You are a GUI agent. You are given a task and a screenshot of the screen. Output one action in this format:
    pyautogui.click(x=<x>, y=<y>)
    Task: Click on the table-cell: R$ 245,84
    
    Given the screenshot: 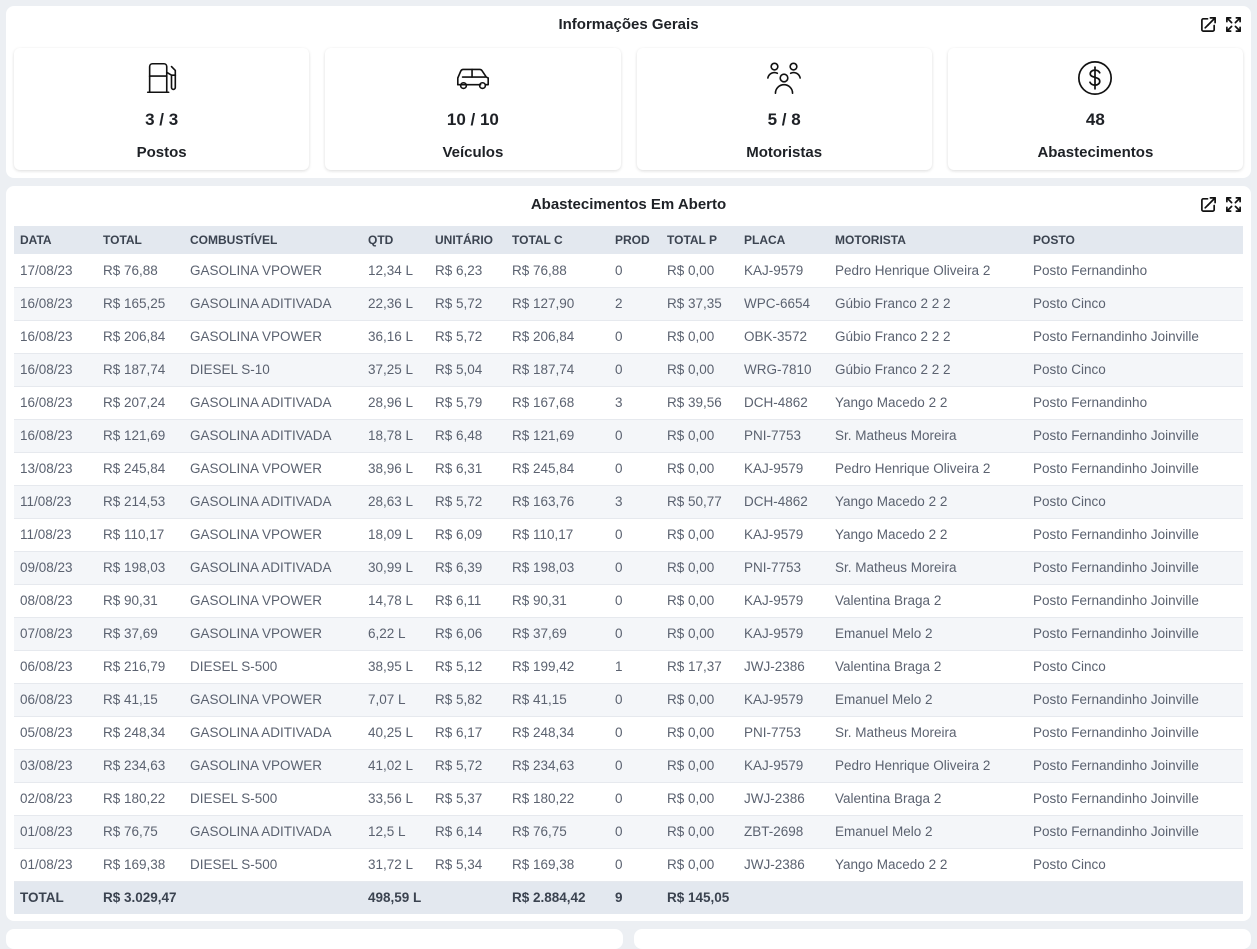 What is the action you would take?
    pyautogui.click(x=557, y=469)
    